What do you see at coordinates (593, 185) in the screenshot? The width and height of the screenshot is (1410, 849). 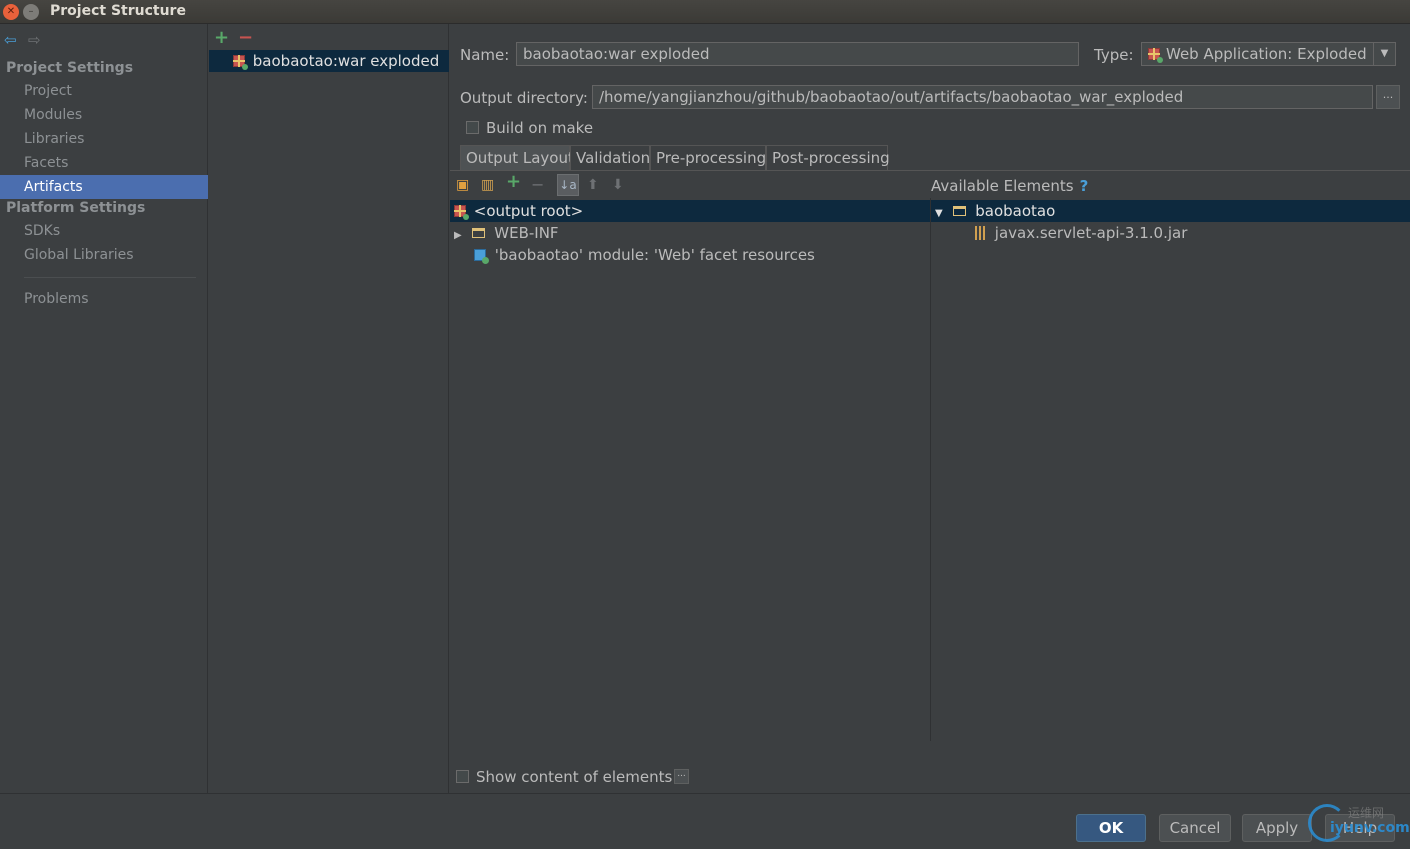 I see `move-up-icon: ⬆` at bounding box center [593, 185].